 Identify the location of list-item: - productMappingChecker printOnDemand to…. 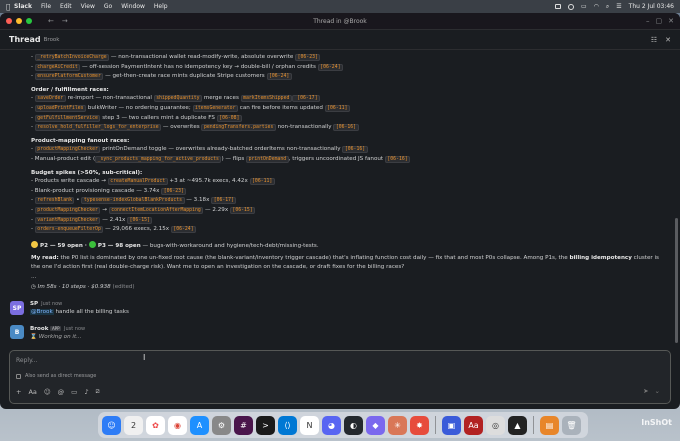
(345, 150).